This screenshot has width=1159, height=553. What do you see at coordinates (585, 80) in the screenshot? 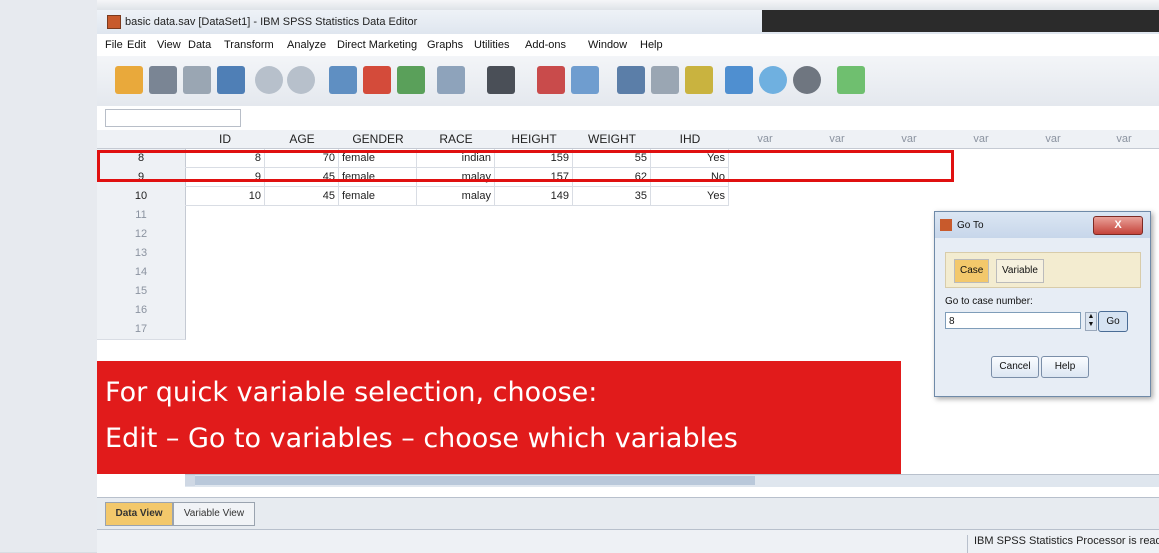
I see `insert-variable-icon` at bounding box center [585, 80].